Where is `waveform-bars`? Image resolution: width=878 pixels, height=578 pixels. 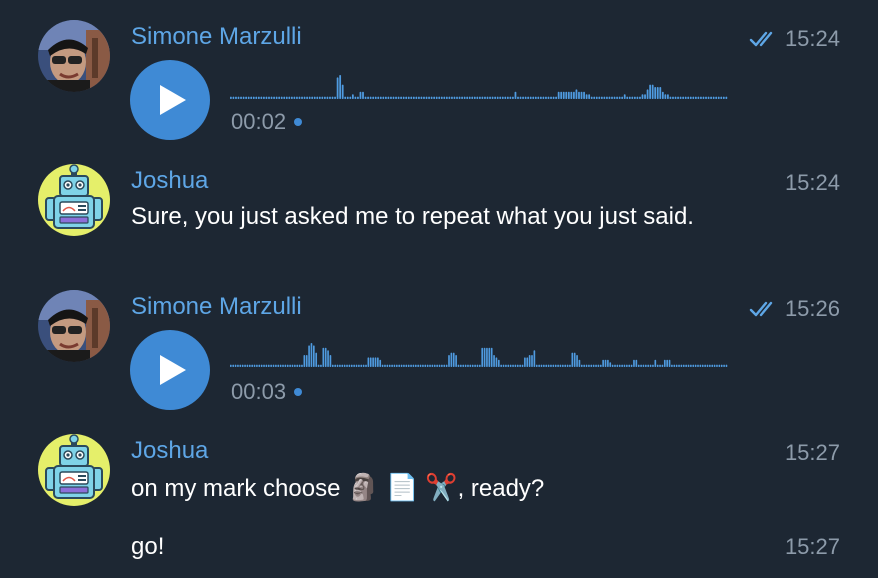
waveform-bars is located at coordinates (479, 87).